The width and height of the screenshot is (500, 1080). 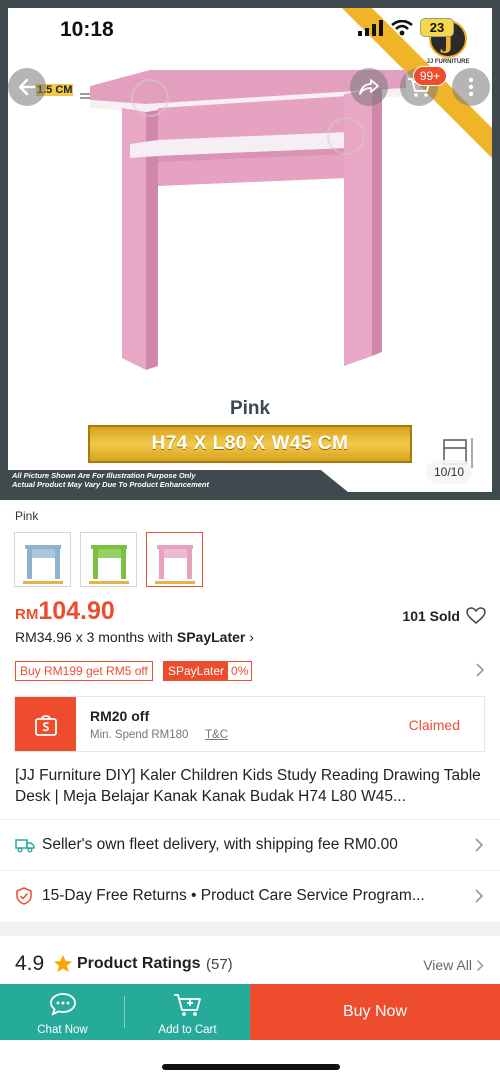 What do you see at coordinates (96, 637) in the screenshot?
I see `installment-prefix: RM34.96 x 3 months with` at bounding box center [96, 637].